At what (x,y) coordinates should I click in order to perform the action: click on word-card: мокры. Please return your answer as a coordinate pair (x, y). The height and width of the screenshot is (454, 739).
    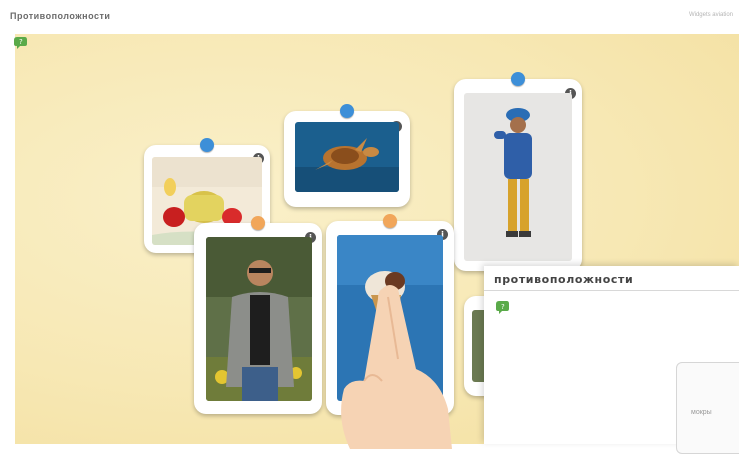
    Looking at the image, I should click on (707, 408).